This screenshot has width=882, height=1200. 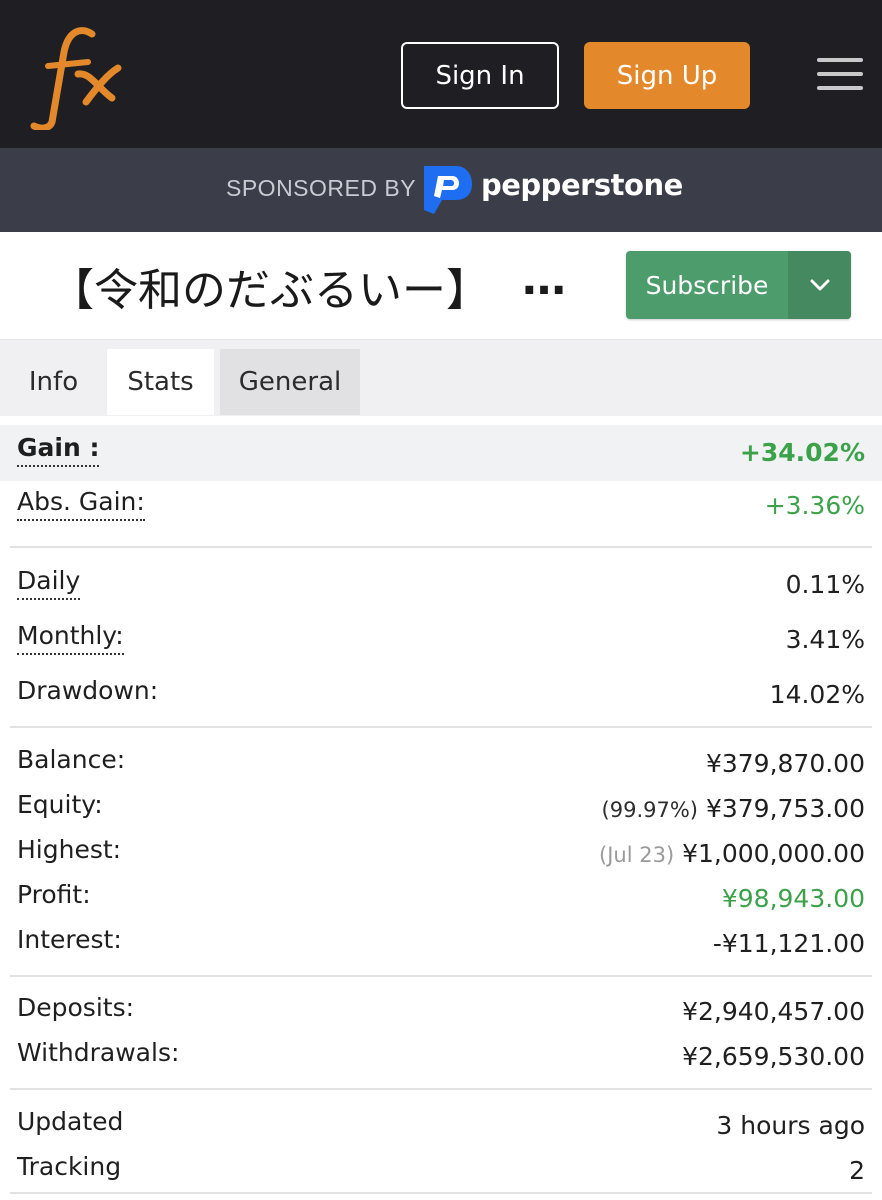 What do you see at coordinates (441, 1057) in the screenshot?
I see `stat-row-withdrawals: Withdrawals: ¥2,659,530.00` at bounding box center [441, 1057].